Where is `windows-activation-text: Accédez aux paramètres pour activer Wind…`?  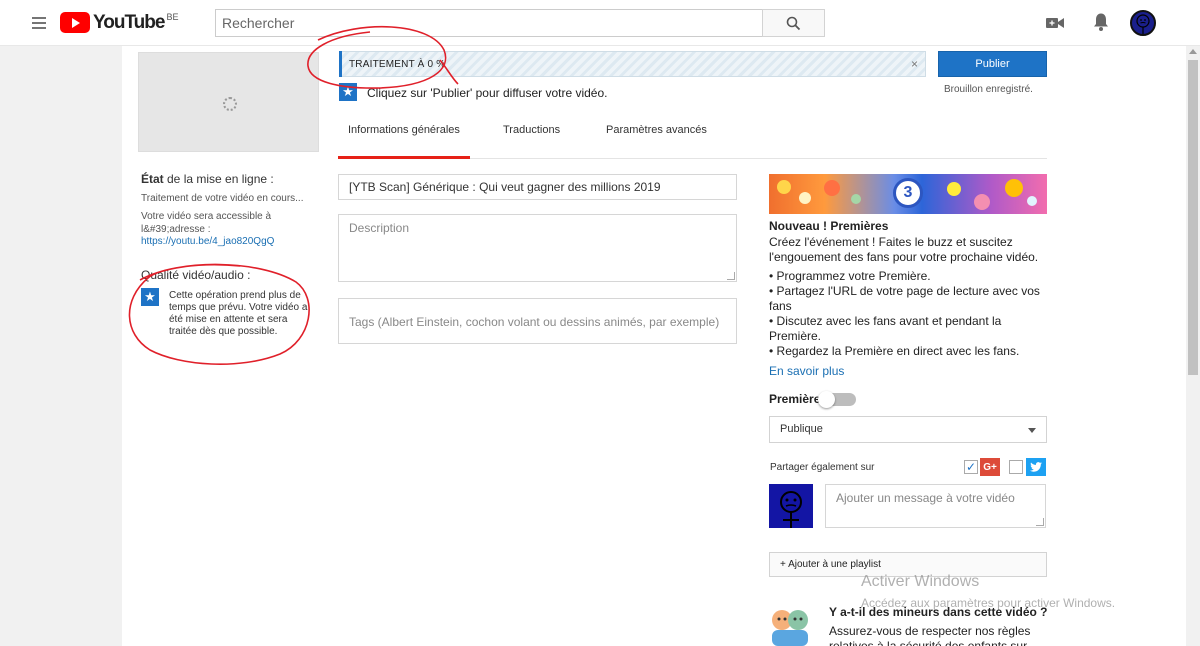 windows-activation-text: Accédez aux paramètres pour activer Wind… is located at coordinates (988, 603).